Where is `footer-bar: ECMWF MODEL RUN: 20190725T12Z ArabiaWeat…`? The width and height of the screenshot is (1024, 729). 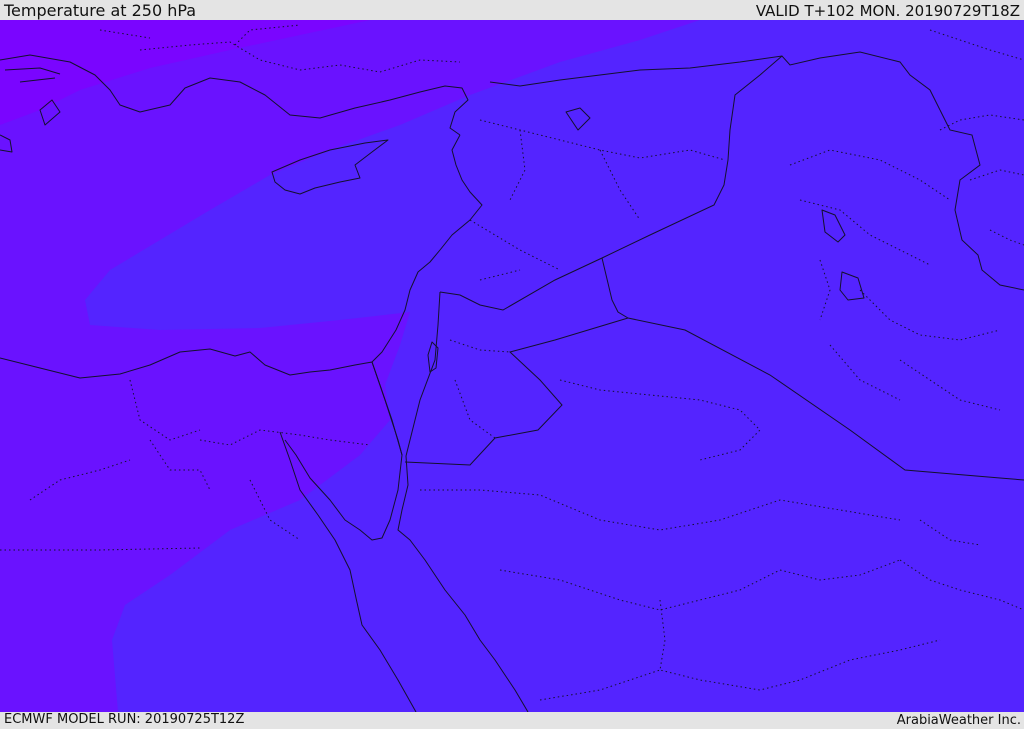 footer-bar: ECMWF MODEL RUN: 20190725T12Z ArabiaWeat… is located at coordinates (512, 720).